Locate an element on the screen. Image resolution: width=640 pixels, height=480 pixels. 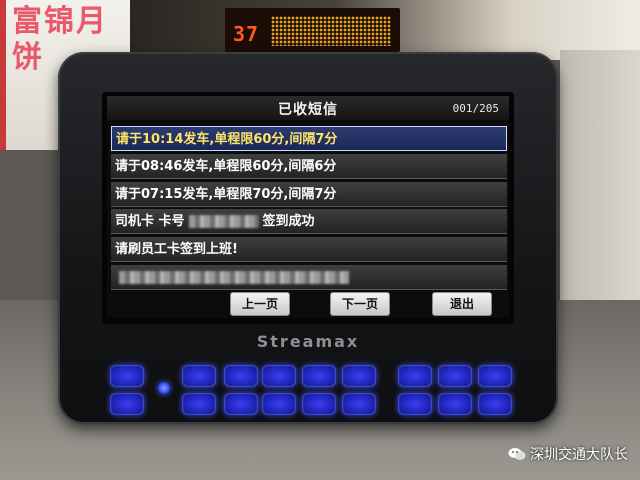
watermark-text: 深圳交通大队长 is located at coordinates (579, 455).